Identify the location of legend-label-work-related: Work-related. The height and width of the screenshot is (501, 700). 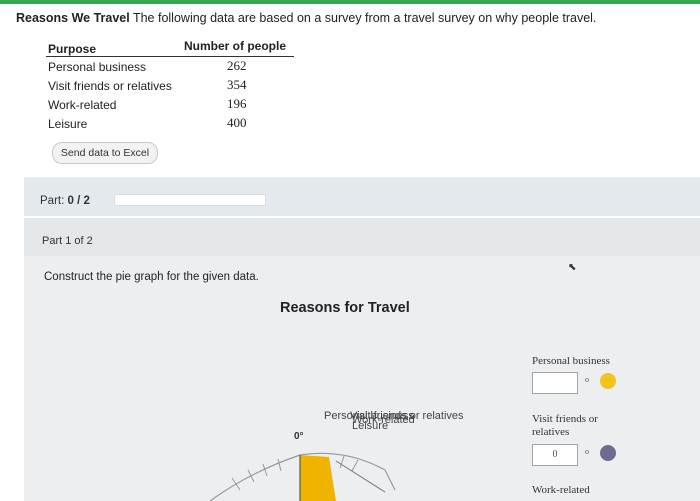
(561, 490).